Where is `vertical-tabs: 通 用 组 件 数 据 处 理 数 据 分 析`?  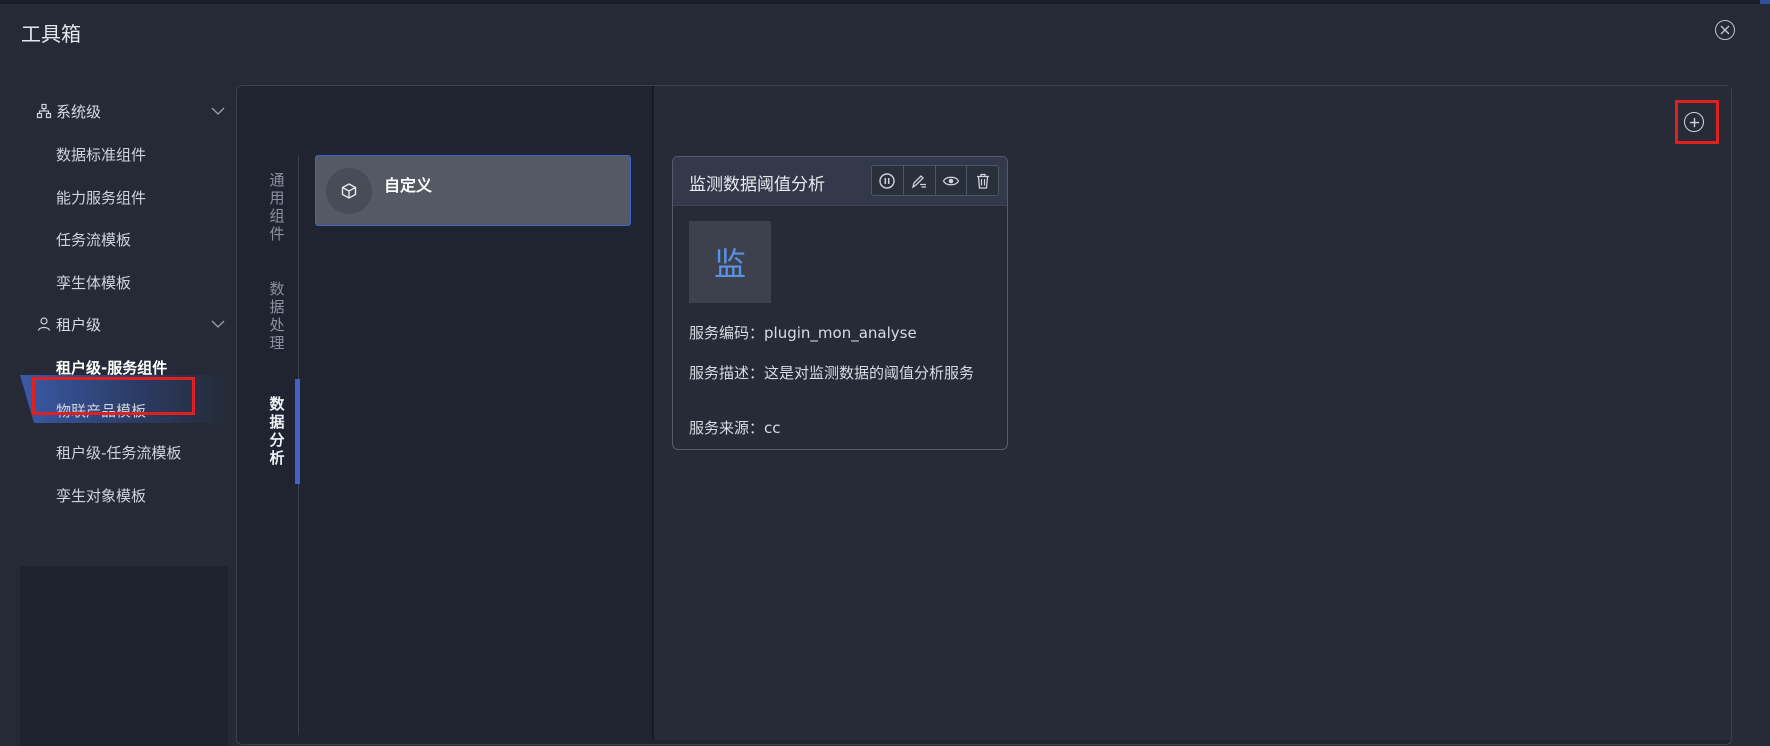 vertical-tabs: 通 用 组 件 数 据 处 理 数 据 分 析 is located at coordinates (278, 445).